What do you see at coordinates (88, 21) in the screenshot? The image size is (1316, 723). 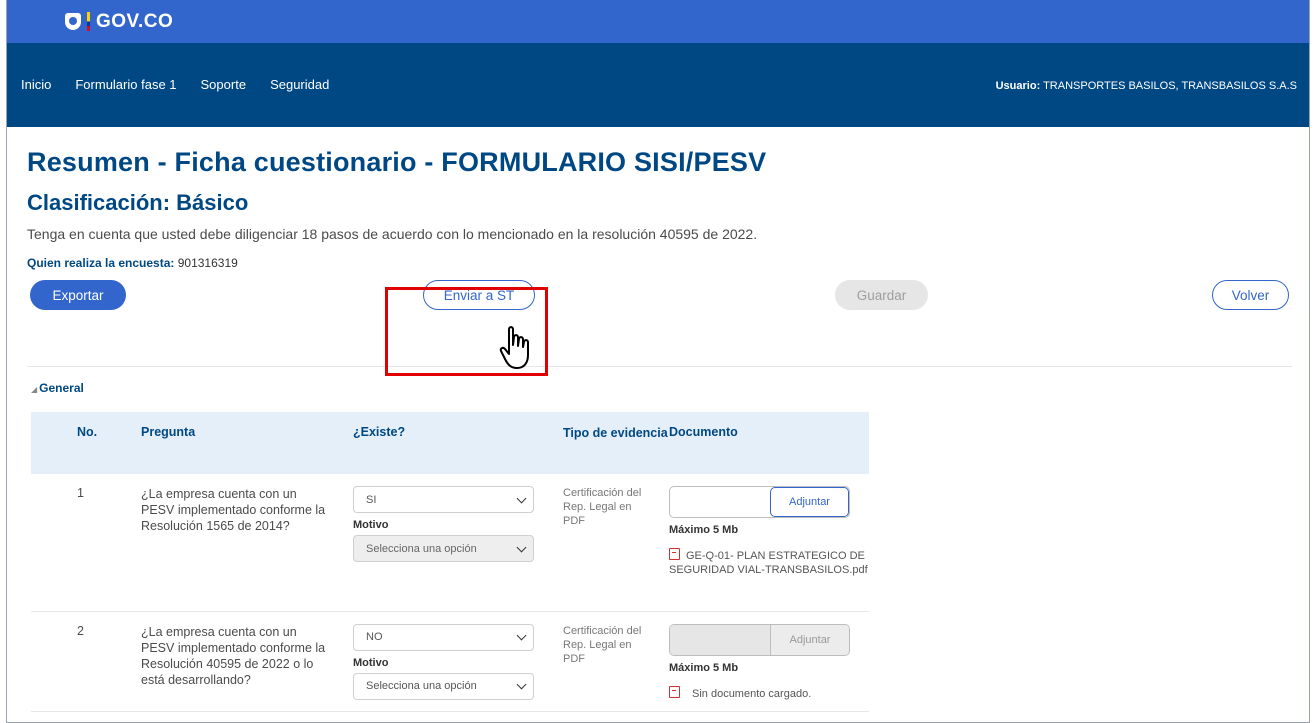 I see `flag-stripe-icon` at bounding box center [88, 21].